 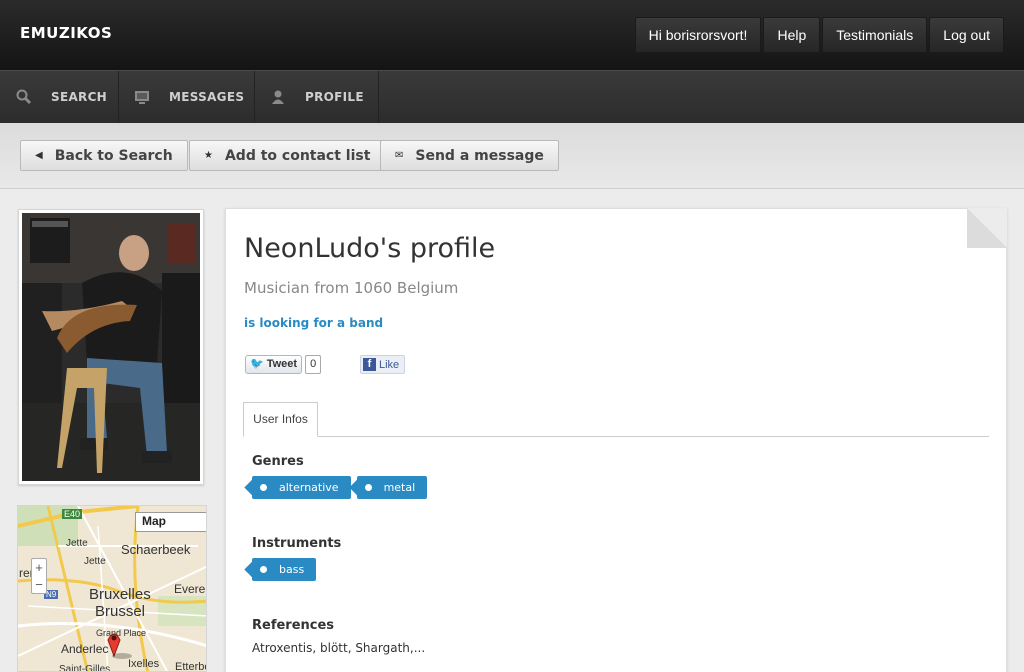 What do you see at coordinates (39, 155) in the screenshot?
I see `chevron-left-icon: ◀` at bounding box center [39, 155].